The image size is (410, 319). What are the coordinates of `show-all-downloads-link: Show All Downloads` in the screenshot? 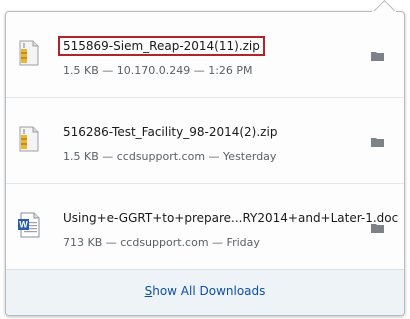 It's located at (205, 291).